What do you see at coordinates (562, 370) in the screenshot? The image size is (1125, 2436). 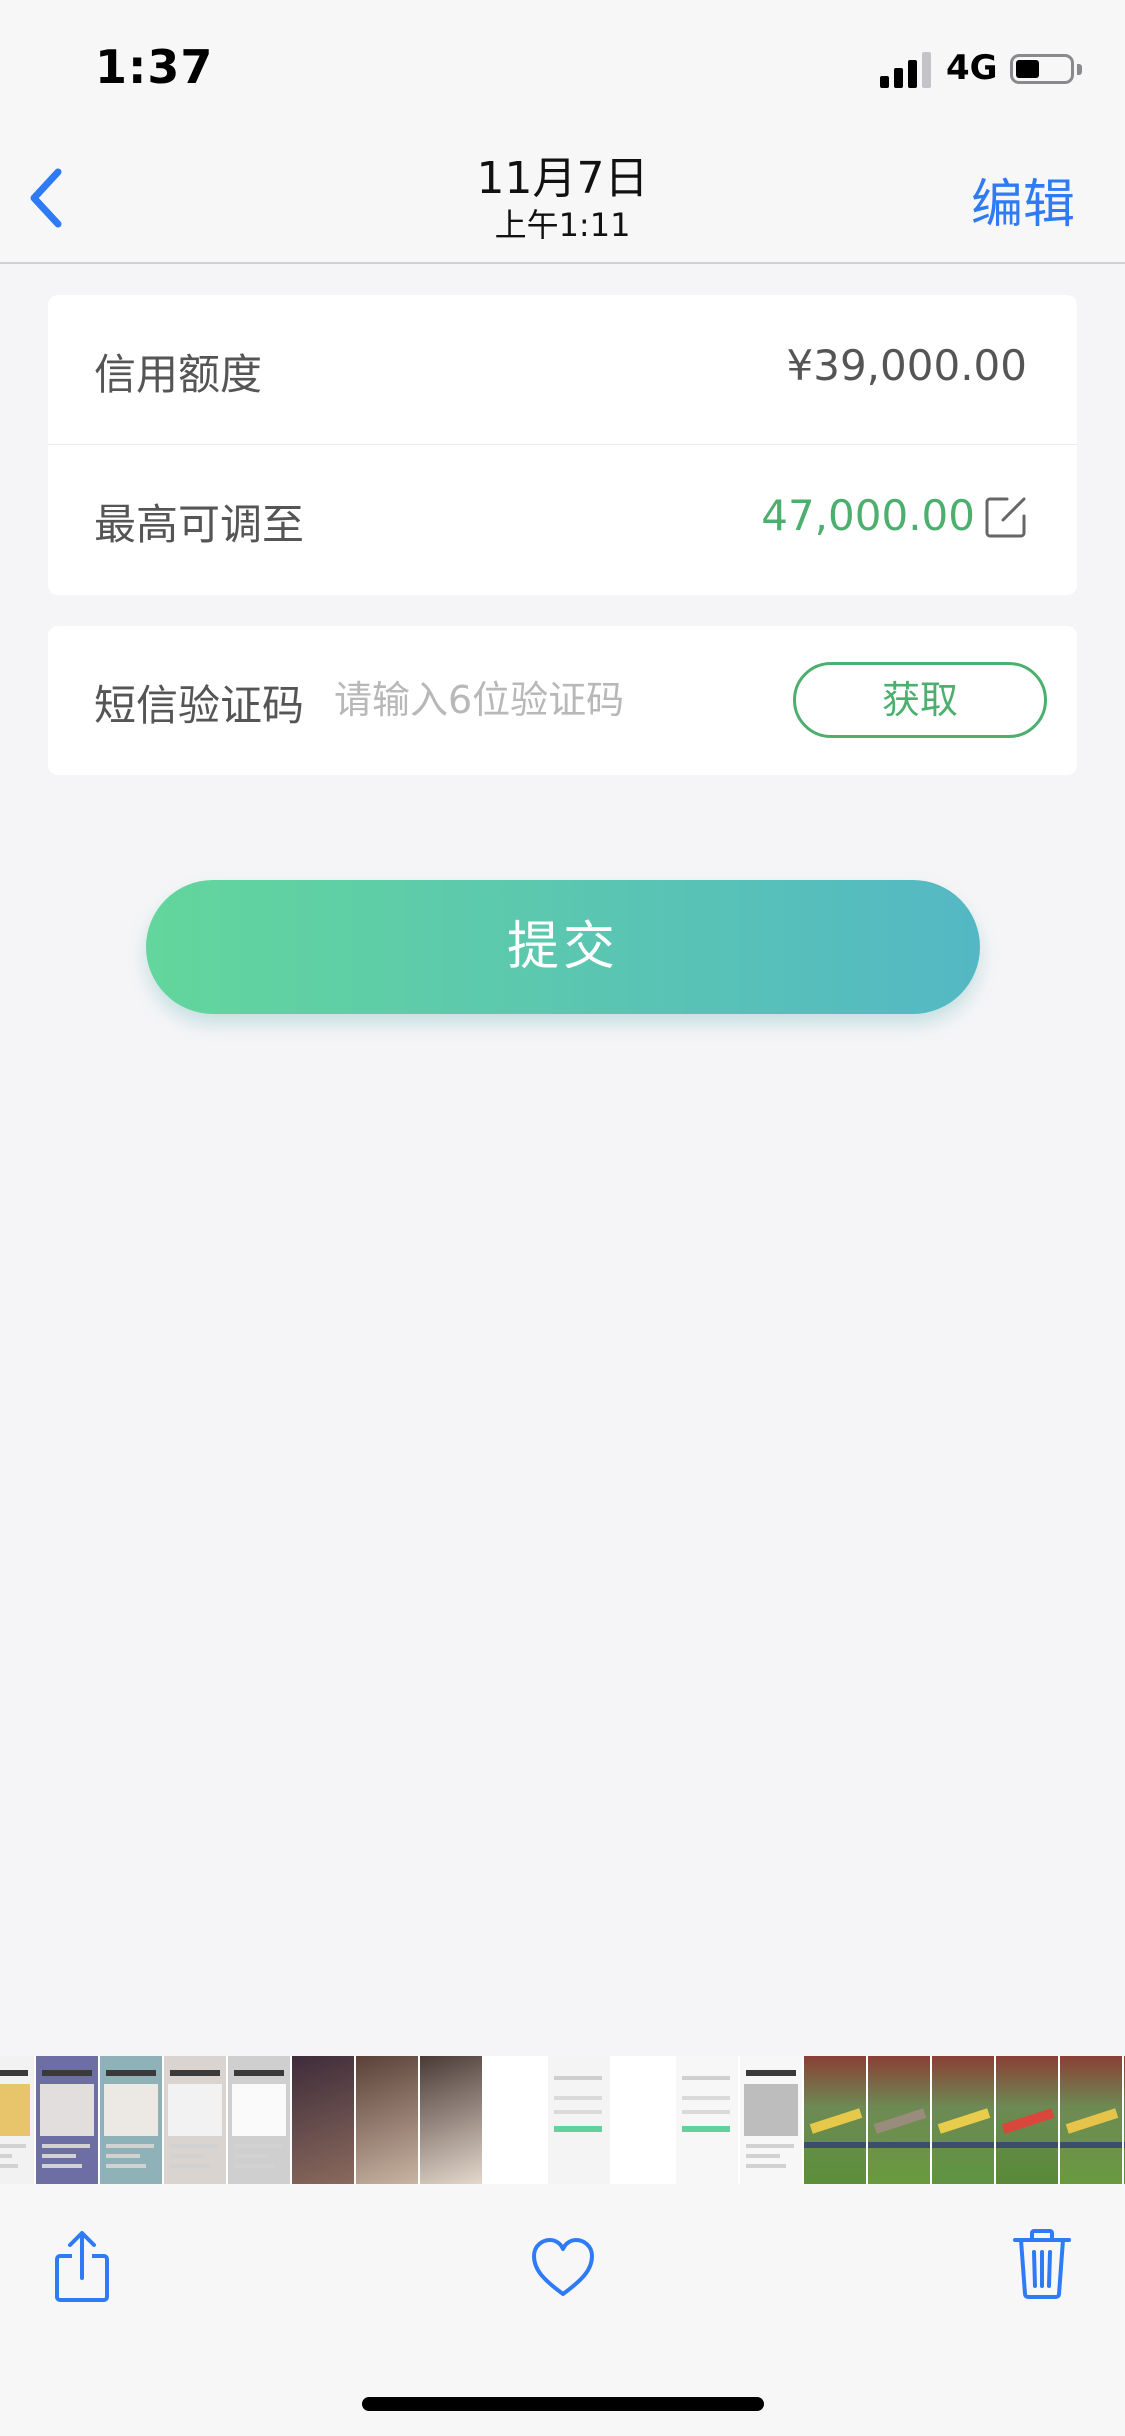 I see `credit-limit-row: 信用额度 ¥39,000.00` at bounding box center [562, 370].